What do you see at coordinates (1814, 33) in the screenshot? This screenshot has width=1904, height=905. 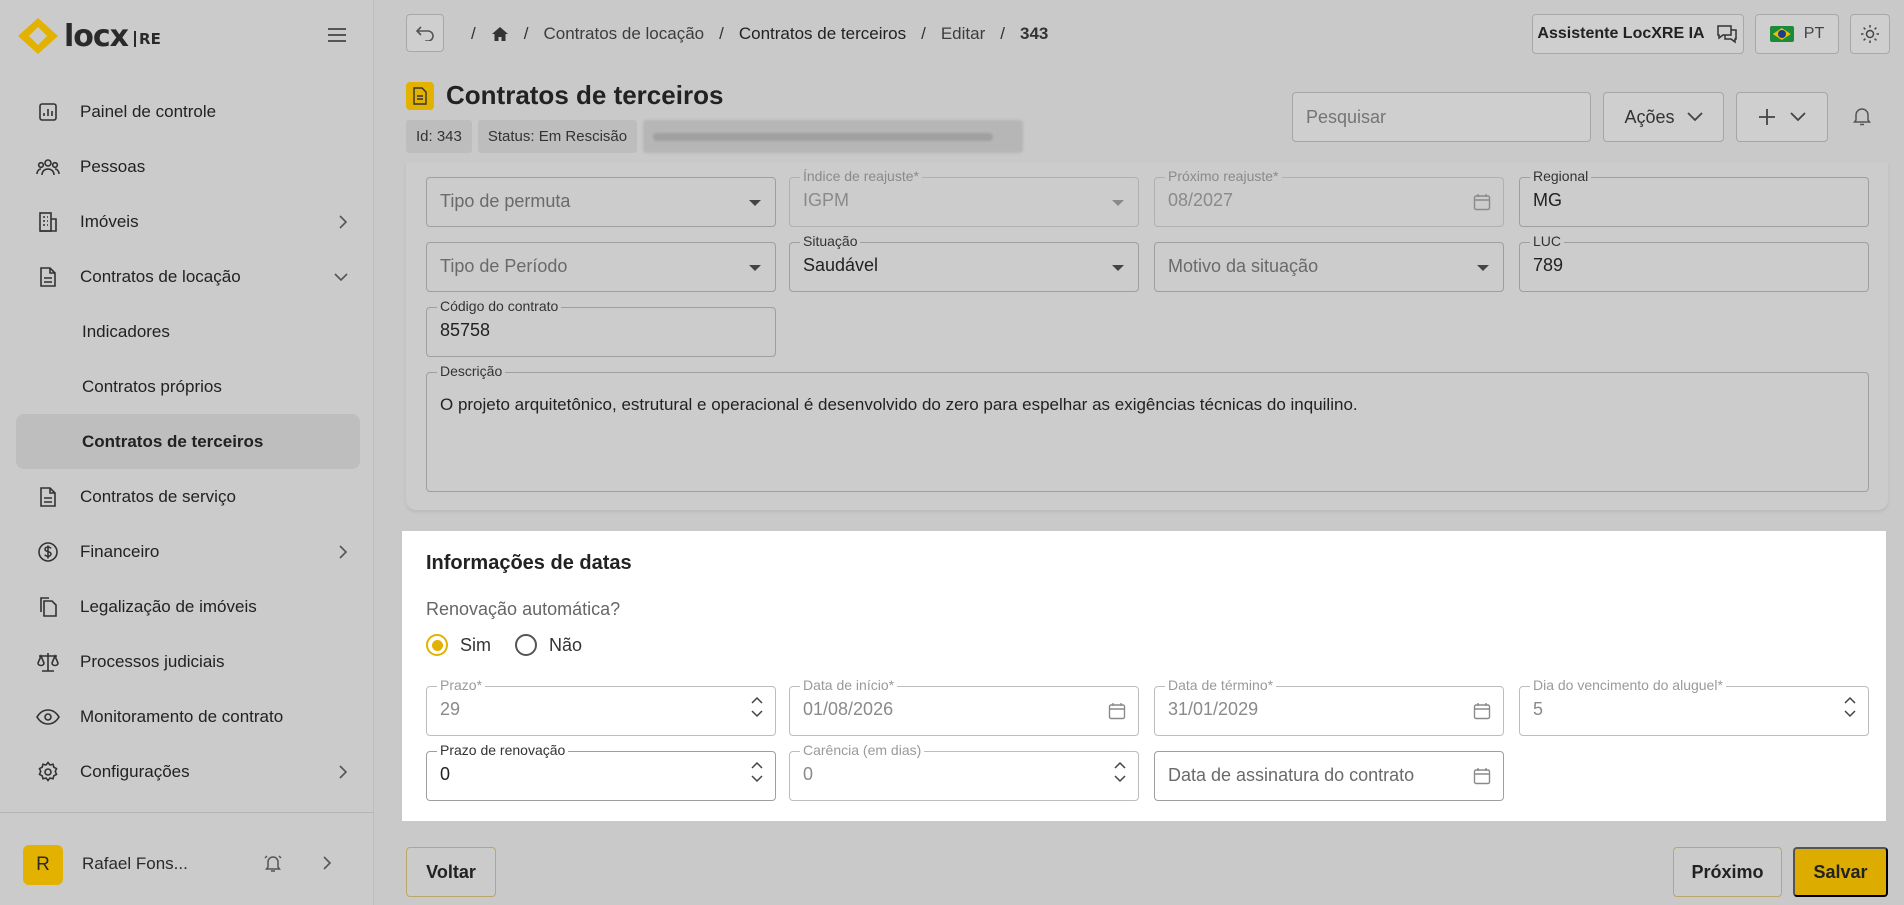 I see `language-label: PT` at bounding box center [1814, 33].